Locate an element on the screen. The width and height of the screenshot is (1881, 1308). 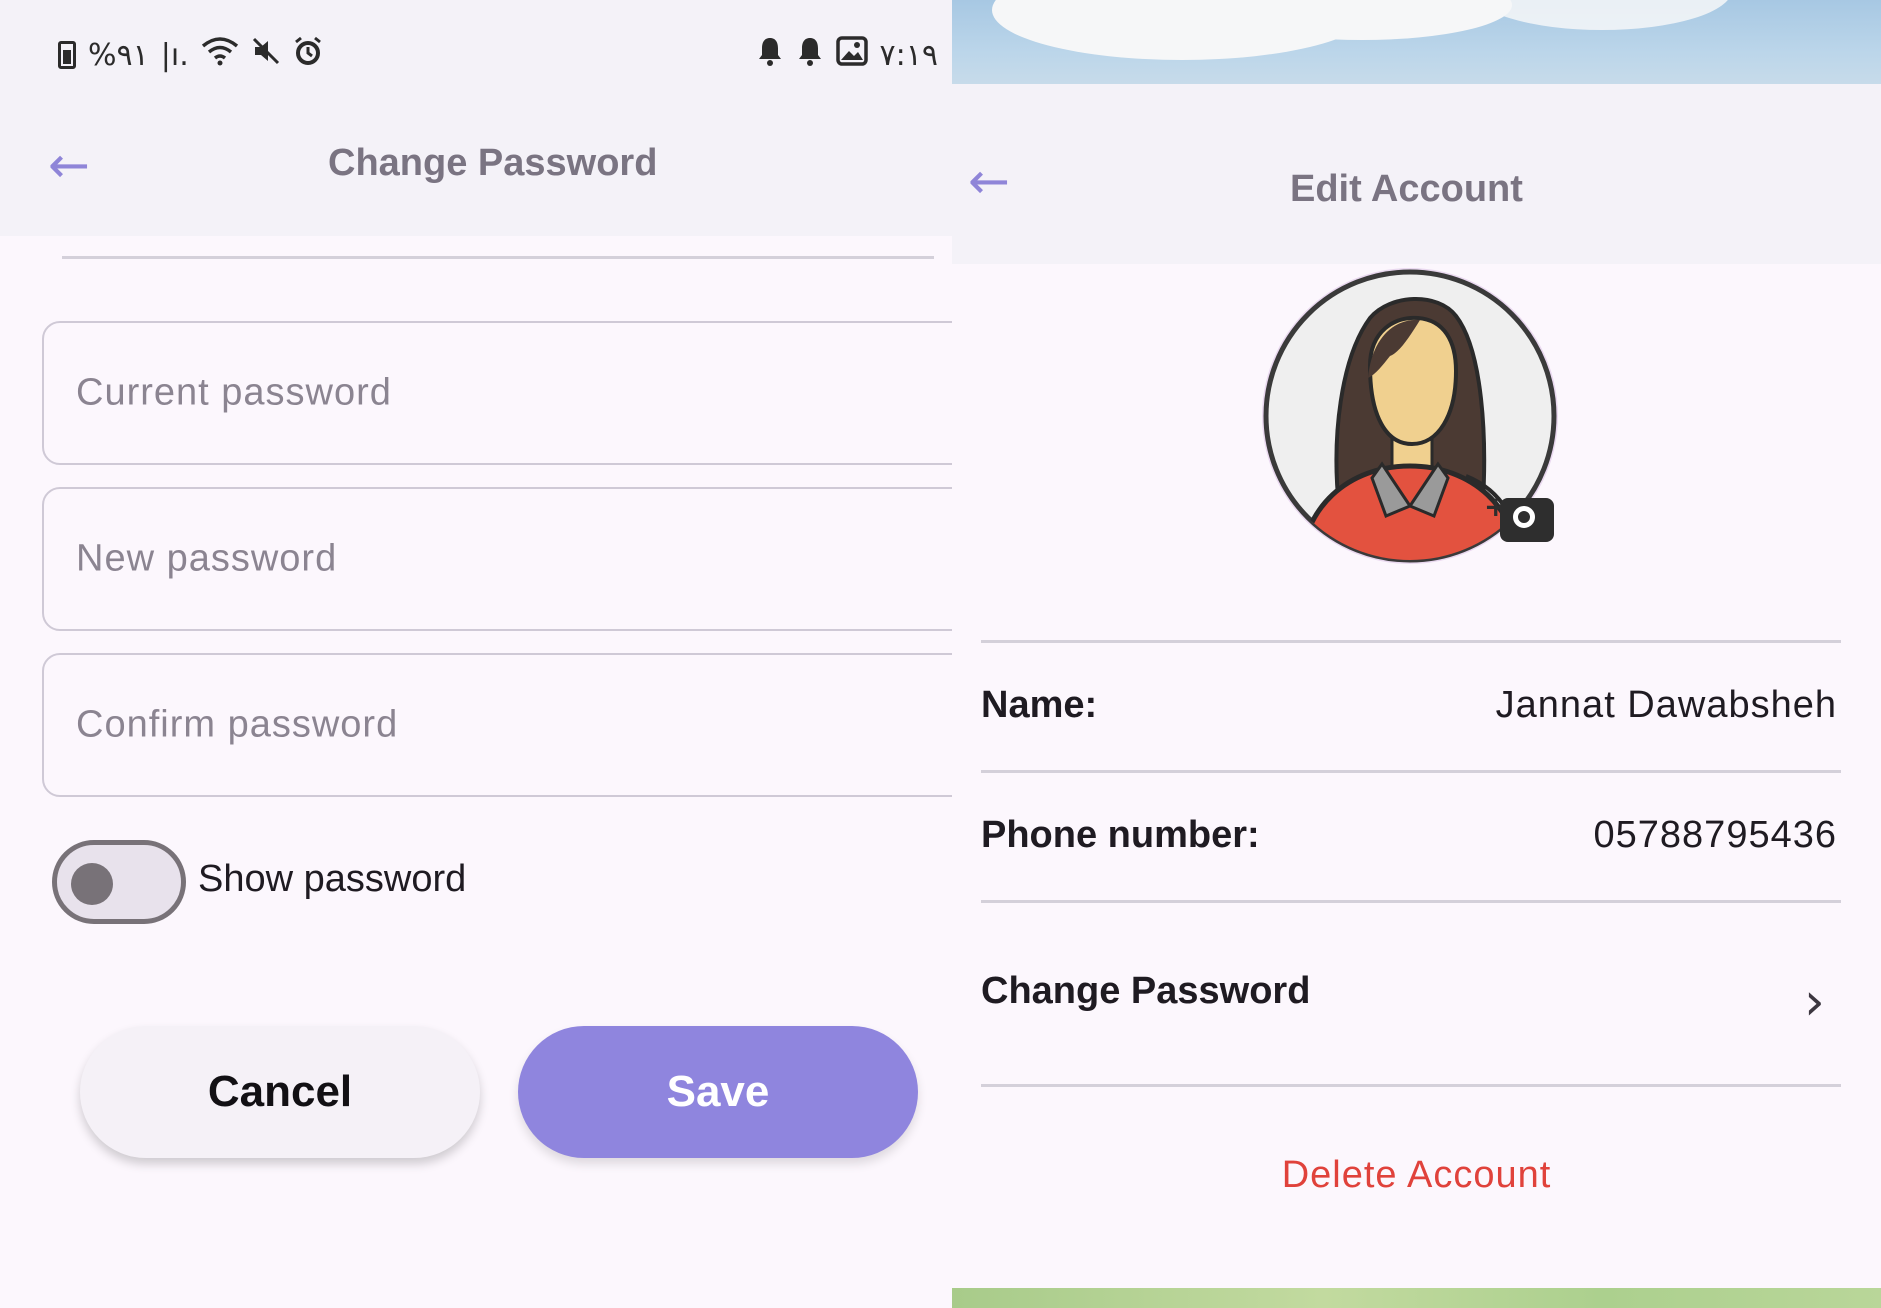
toggle-knob is located at coordinates (92, 884).